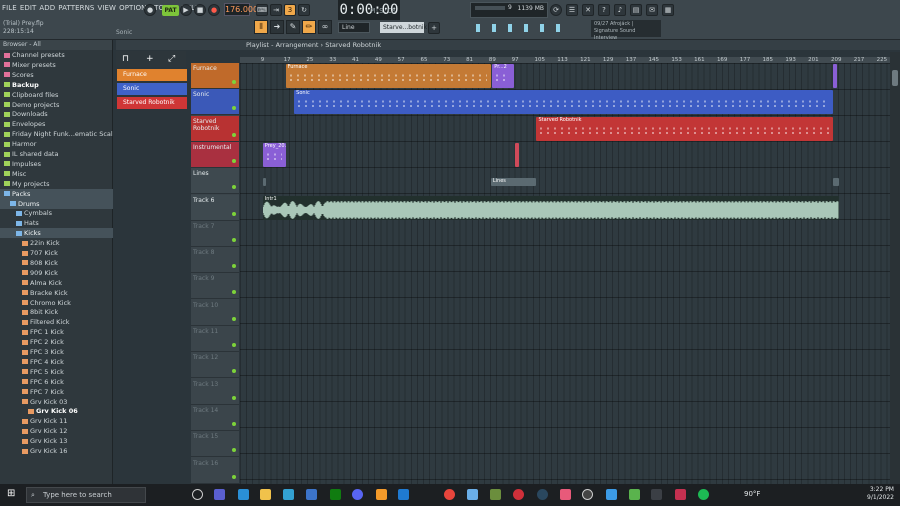 This screenshot has height=506, width=900. I want to click on browser-item: FPC 5 Kick, so click(56, 372).